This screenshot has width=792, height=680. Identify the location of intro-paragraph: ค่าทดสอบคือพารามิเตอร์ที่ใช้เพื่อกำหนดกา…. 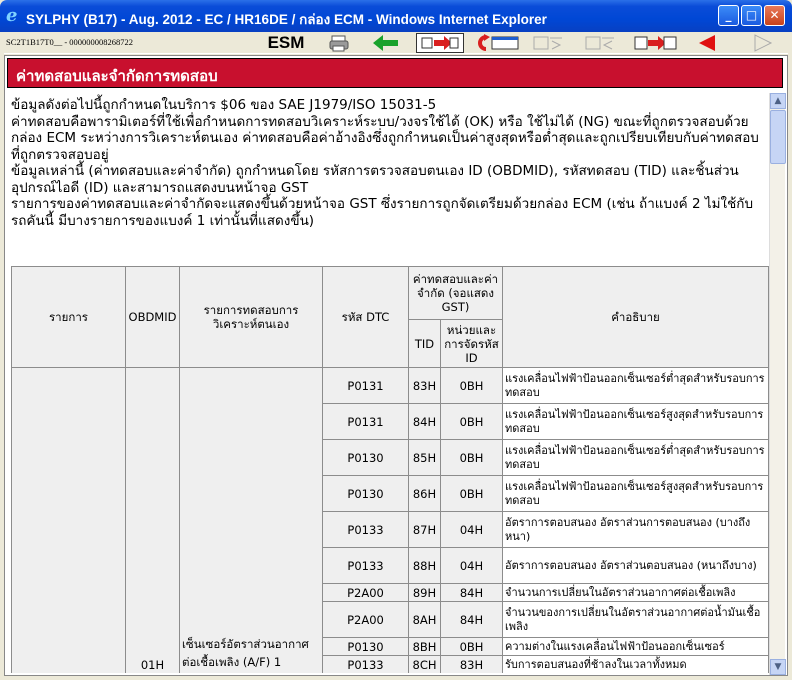
(385, 138).